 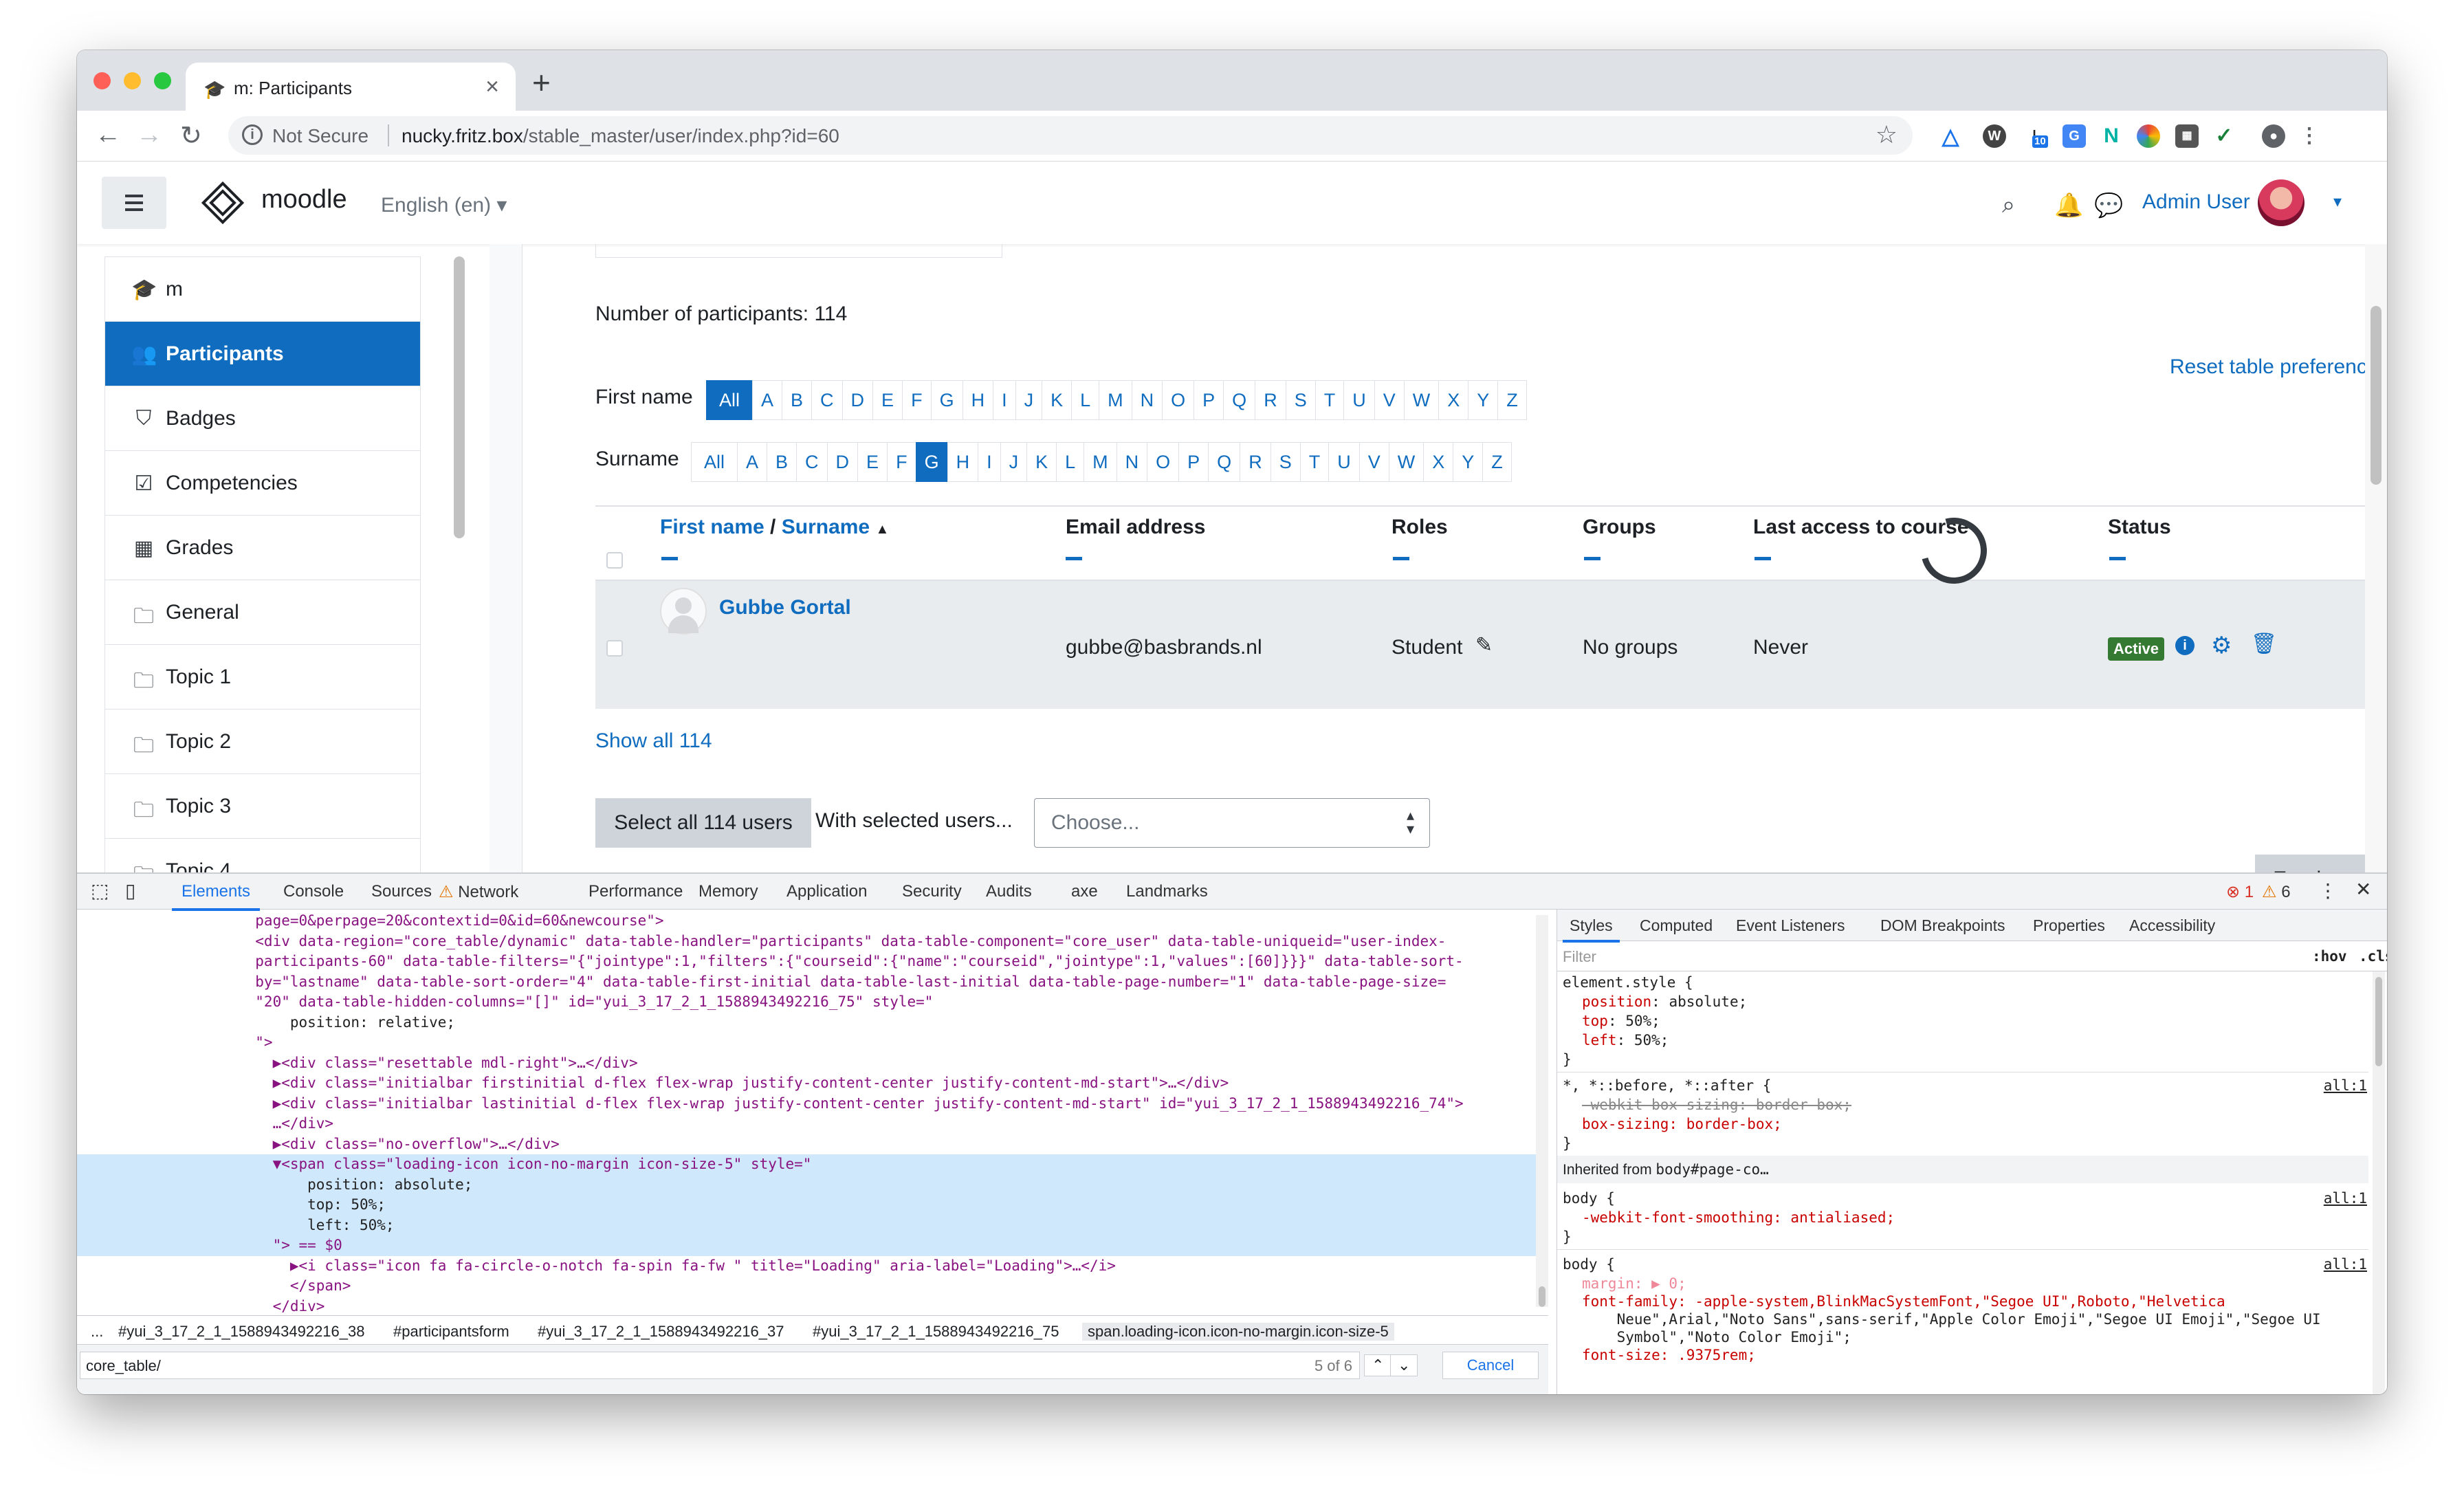 I want to click on trash-icon: 🗑, so click(x=2264, y=644).